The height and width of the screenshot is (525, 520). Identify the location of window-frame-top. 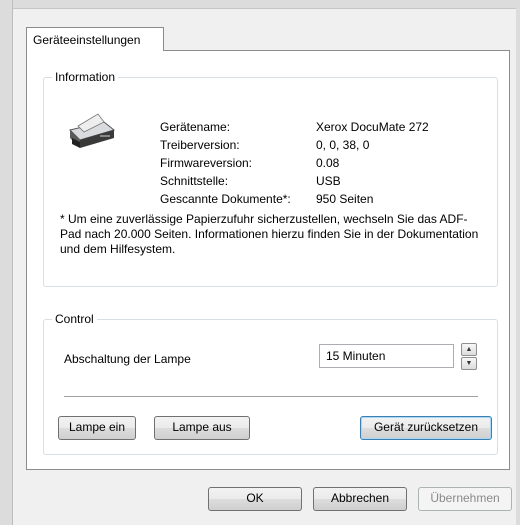
(260, 4).